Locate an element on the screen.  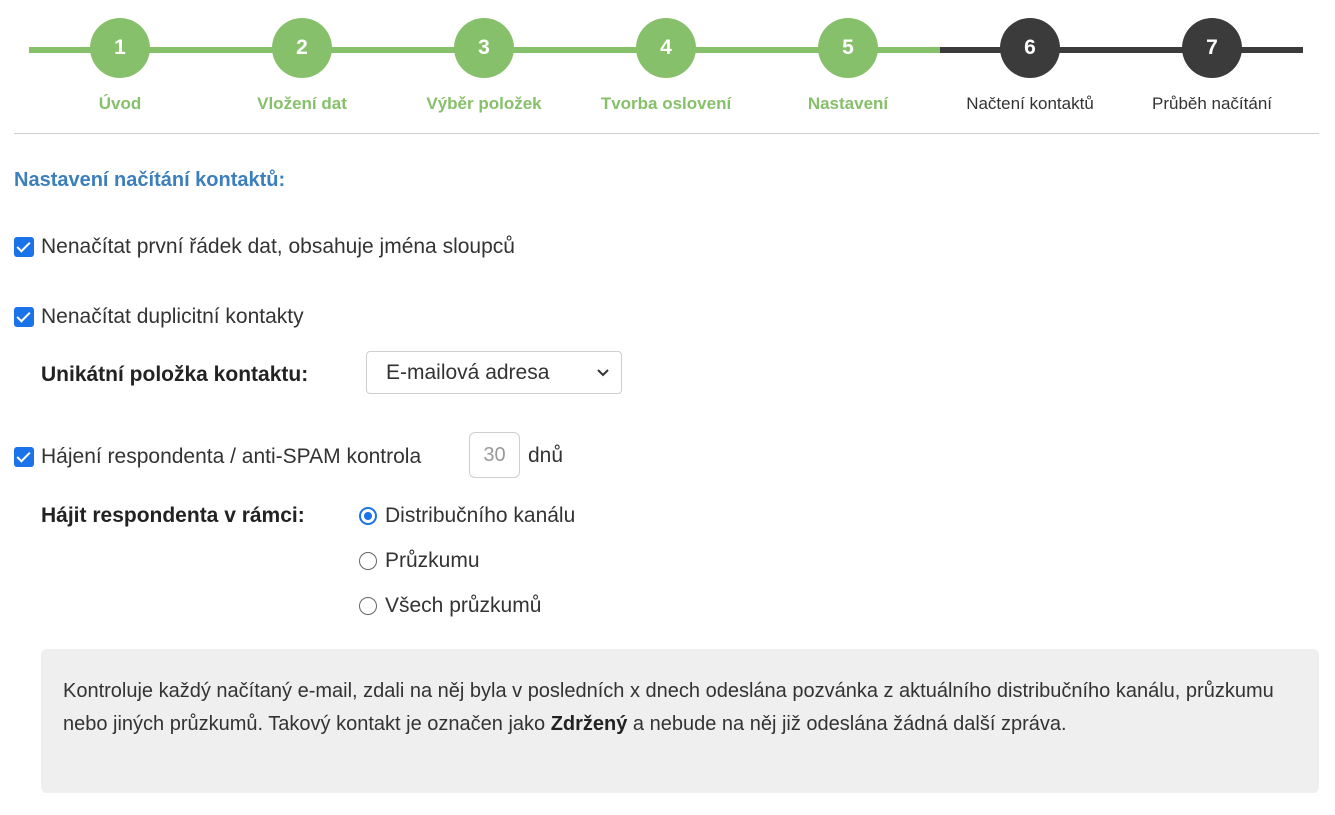
step-7: 7 Průběh načítání is located at coordinates (1212, 66).